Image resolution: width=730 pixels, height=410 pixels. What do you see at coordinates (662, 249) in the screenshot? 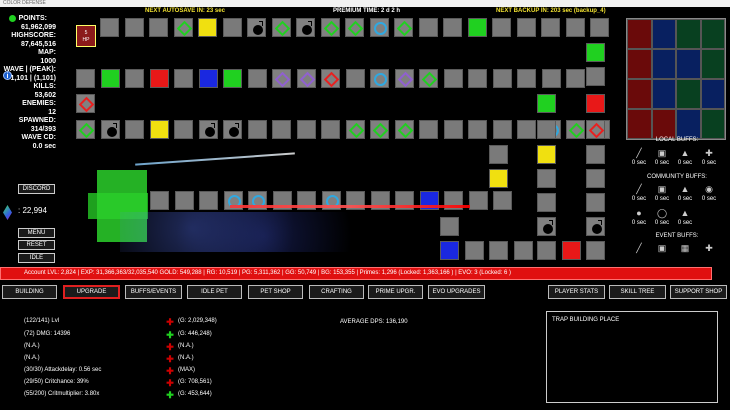
I see `event-buff-timer: ▣` at bounding box center [662, 249].